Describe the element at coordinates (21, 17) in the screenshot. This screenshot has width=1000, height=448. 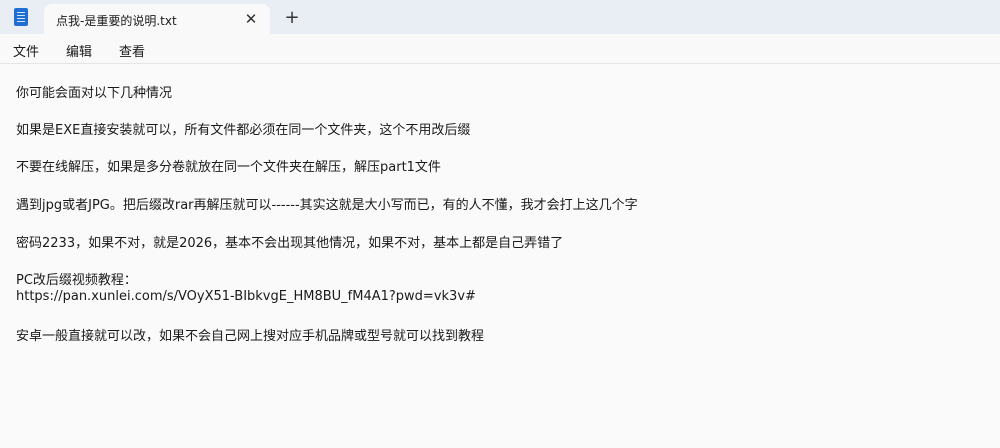
I see `notepad-icon` at that location.